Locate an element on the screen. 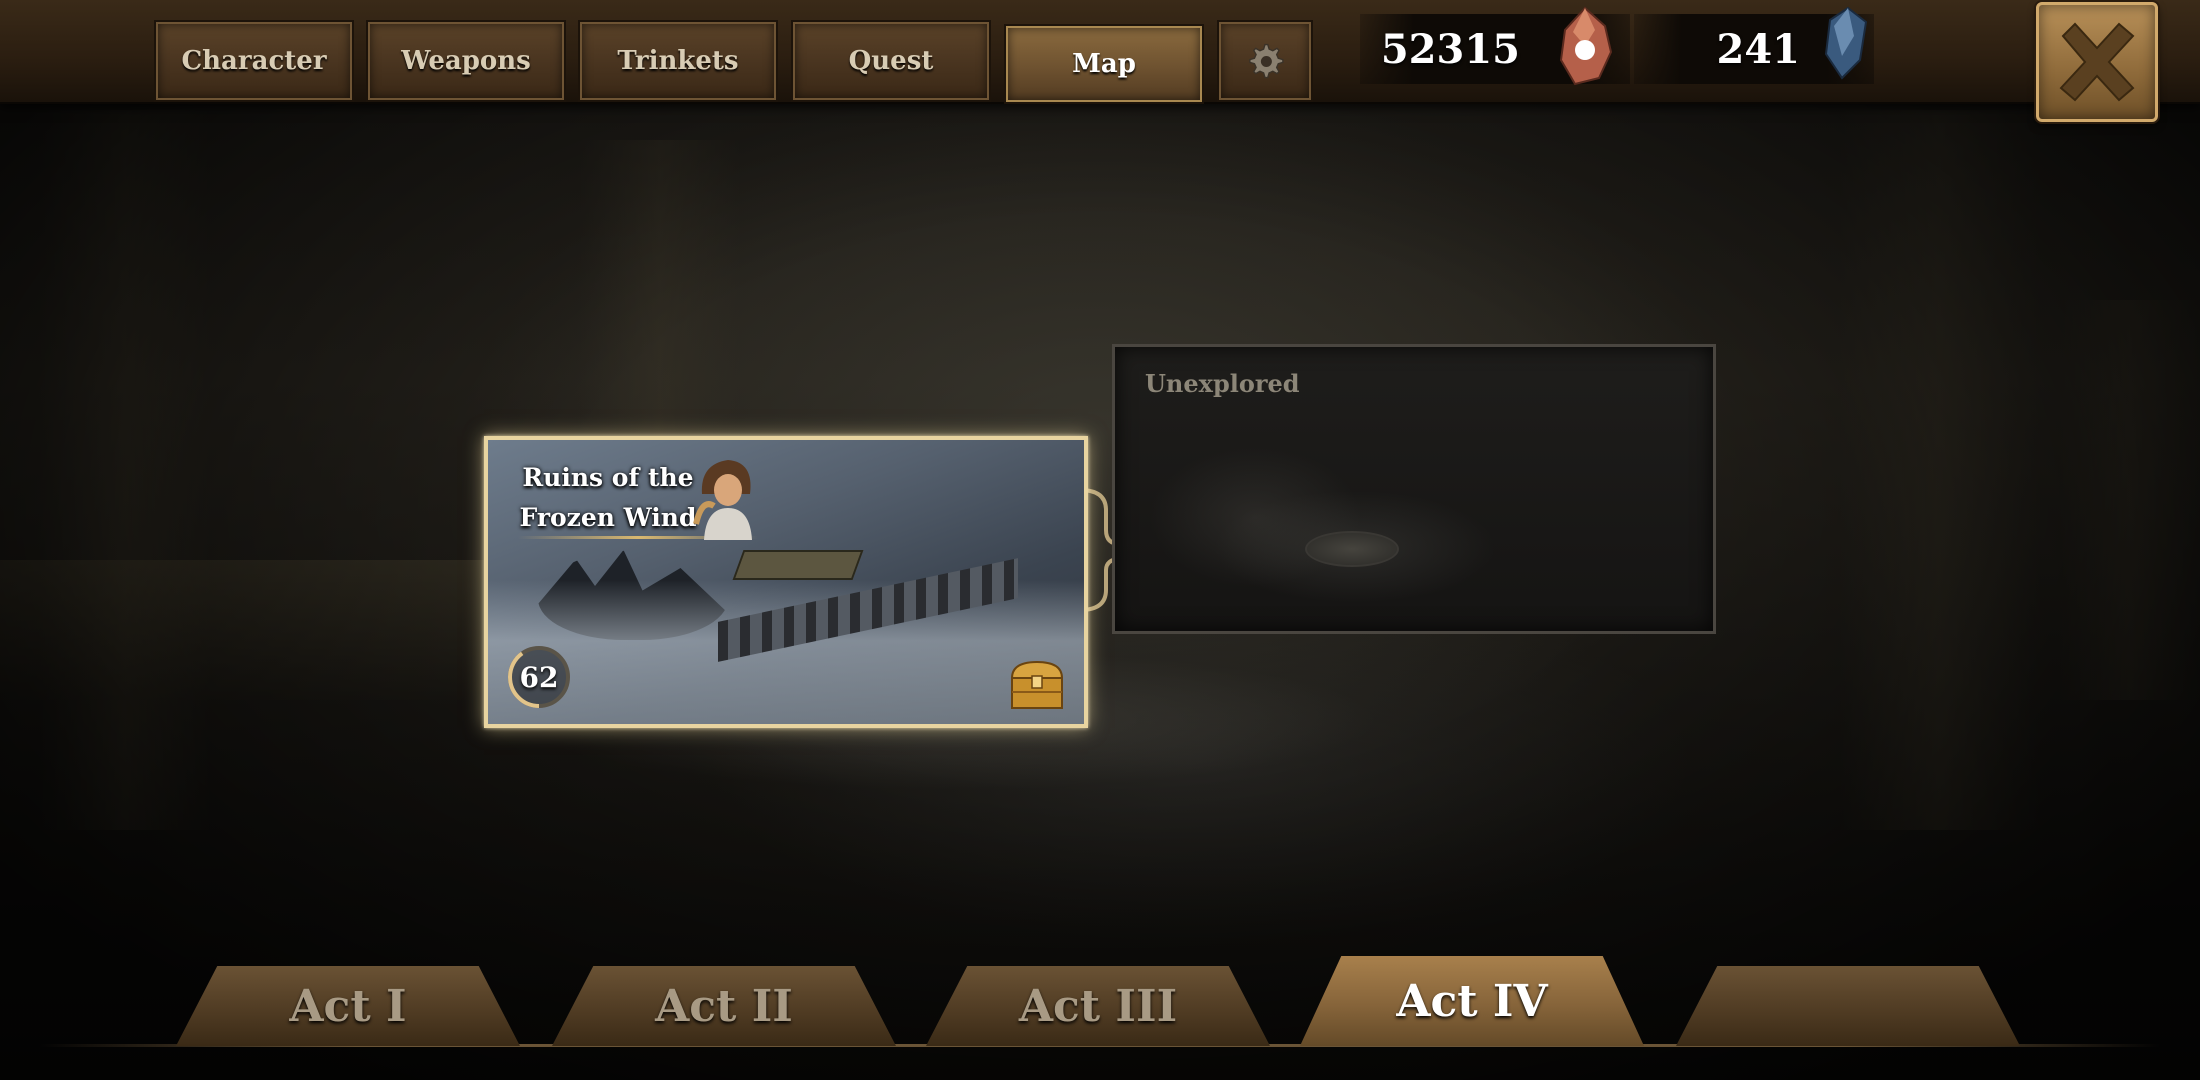 The height and width of the screenshot is (1080, 2200). locked-disc is located at coordinates (1352, 549).